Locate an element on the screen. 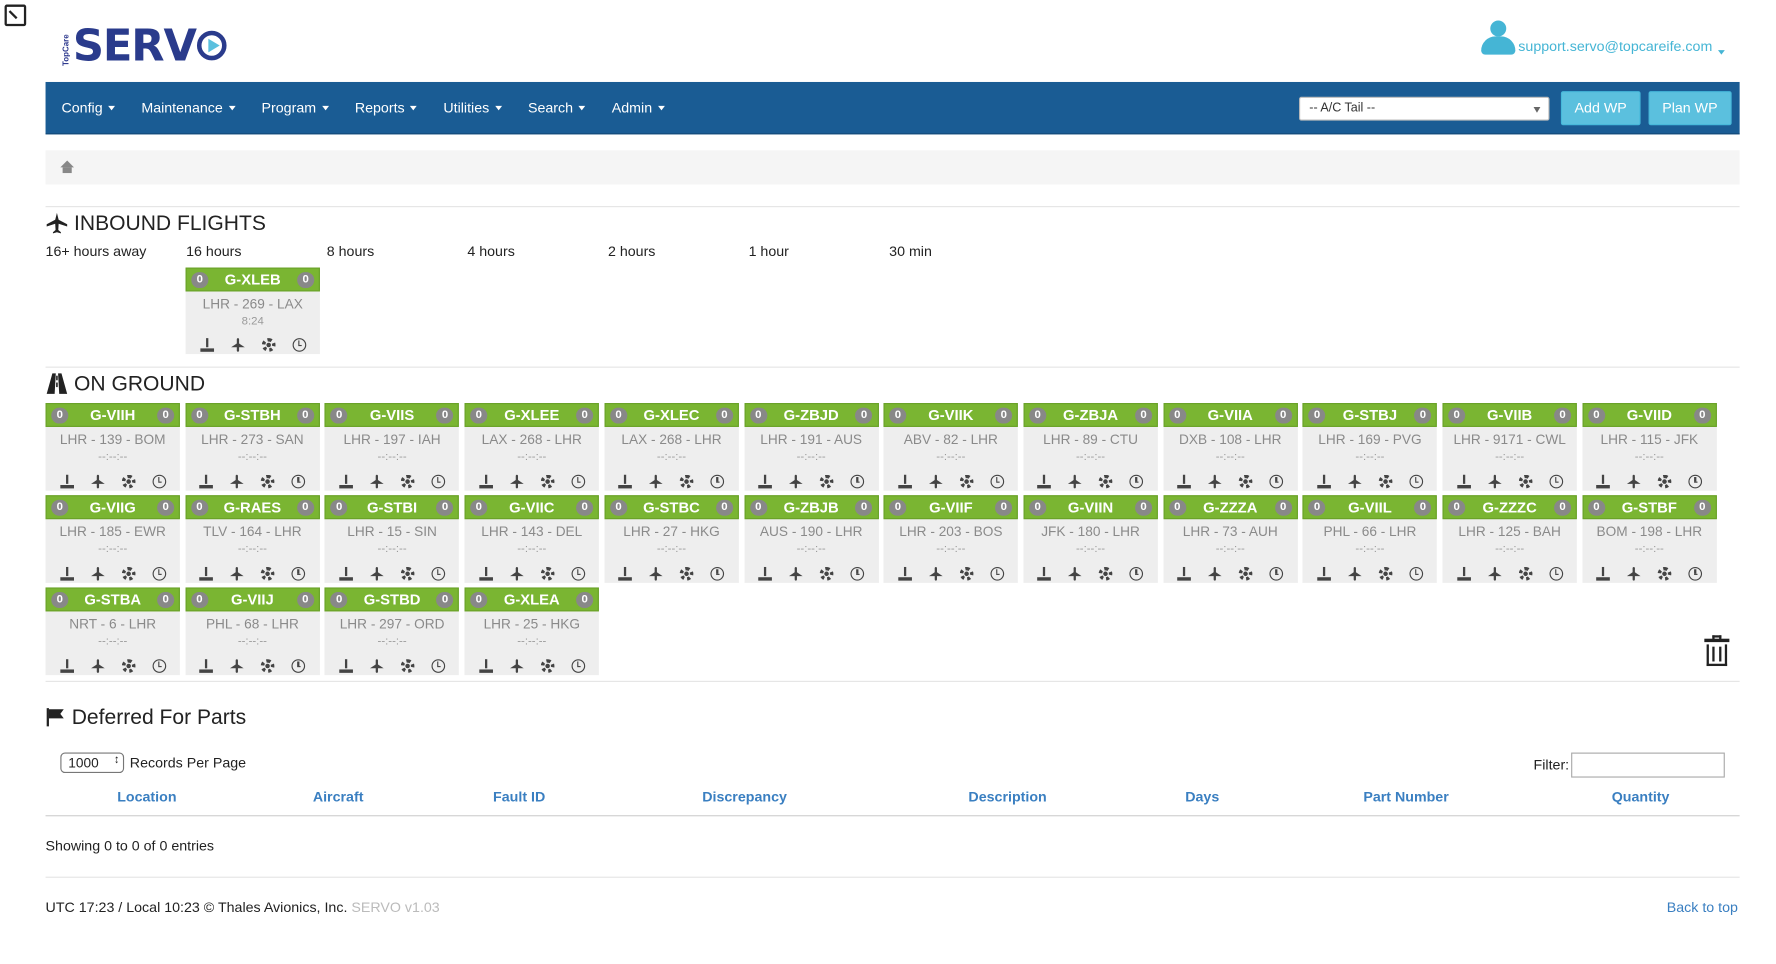  ac-tail-select: -- A/C Tail -- is located at coordinates (1424, 108).